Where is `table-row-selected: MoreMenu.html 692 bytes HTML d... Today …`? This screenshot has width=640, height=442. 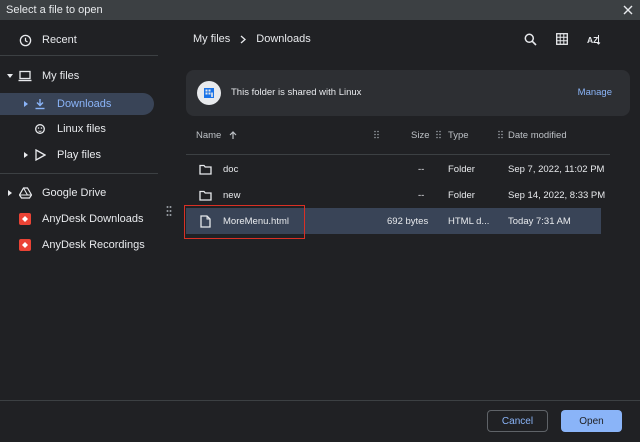 table-row-selected: MoreMenu.html 692 bytes HTML d... Today … is located at coordinates (393, 221).